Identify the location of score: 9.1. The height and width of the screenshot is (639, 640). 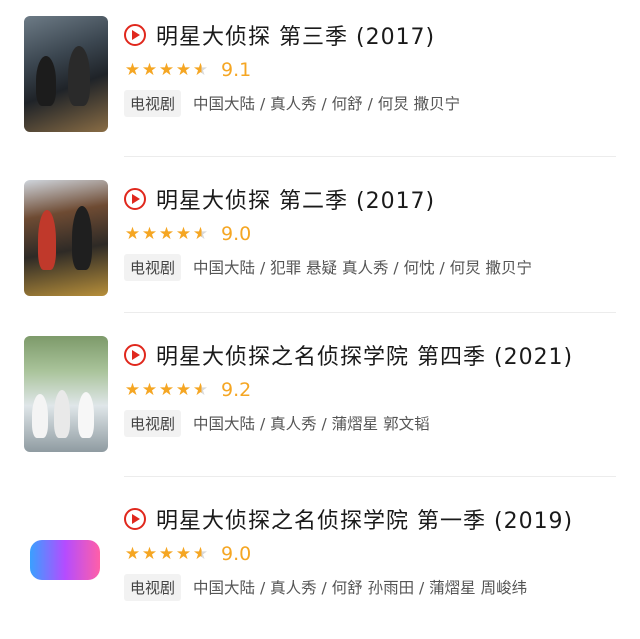
(236, 70).